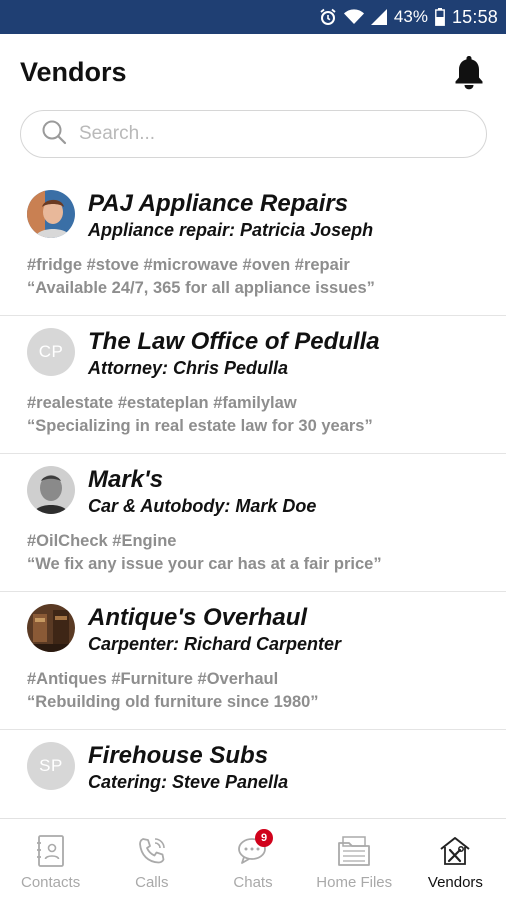 This screenshot has width=506, height=900. Describe the element at coordinates (469, 72) in the screenshot. I see `bell-icon` at that location.